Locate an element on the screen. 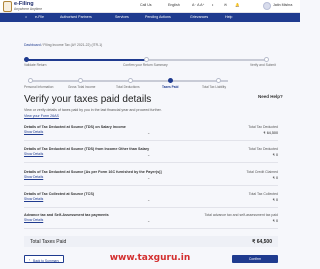  font-size-toggle: A⁻ A A⁺ is located at coordinates (198, 5).